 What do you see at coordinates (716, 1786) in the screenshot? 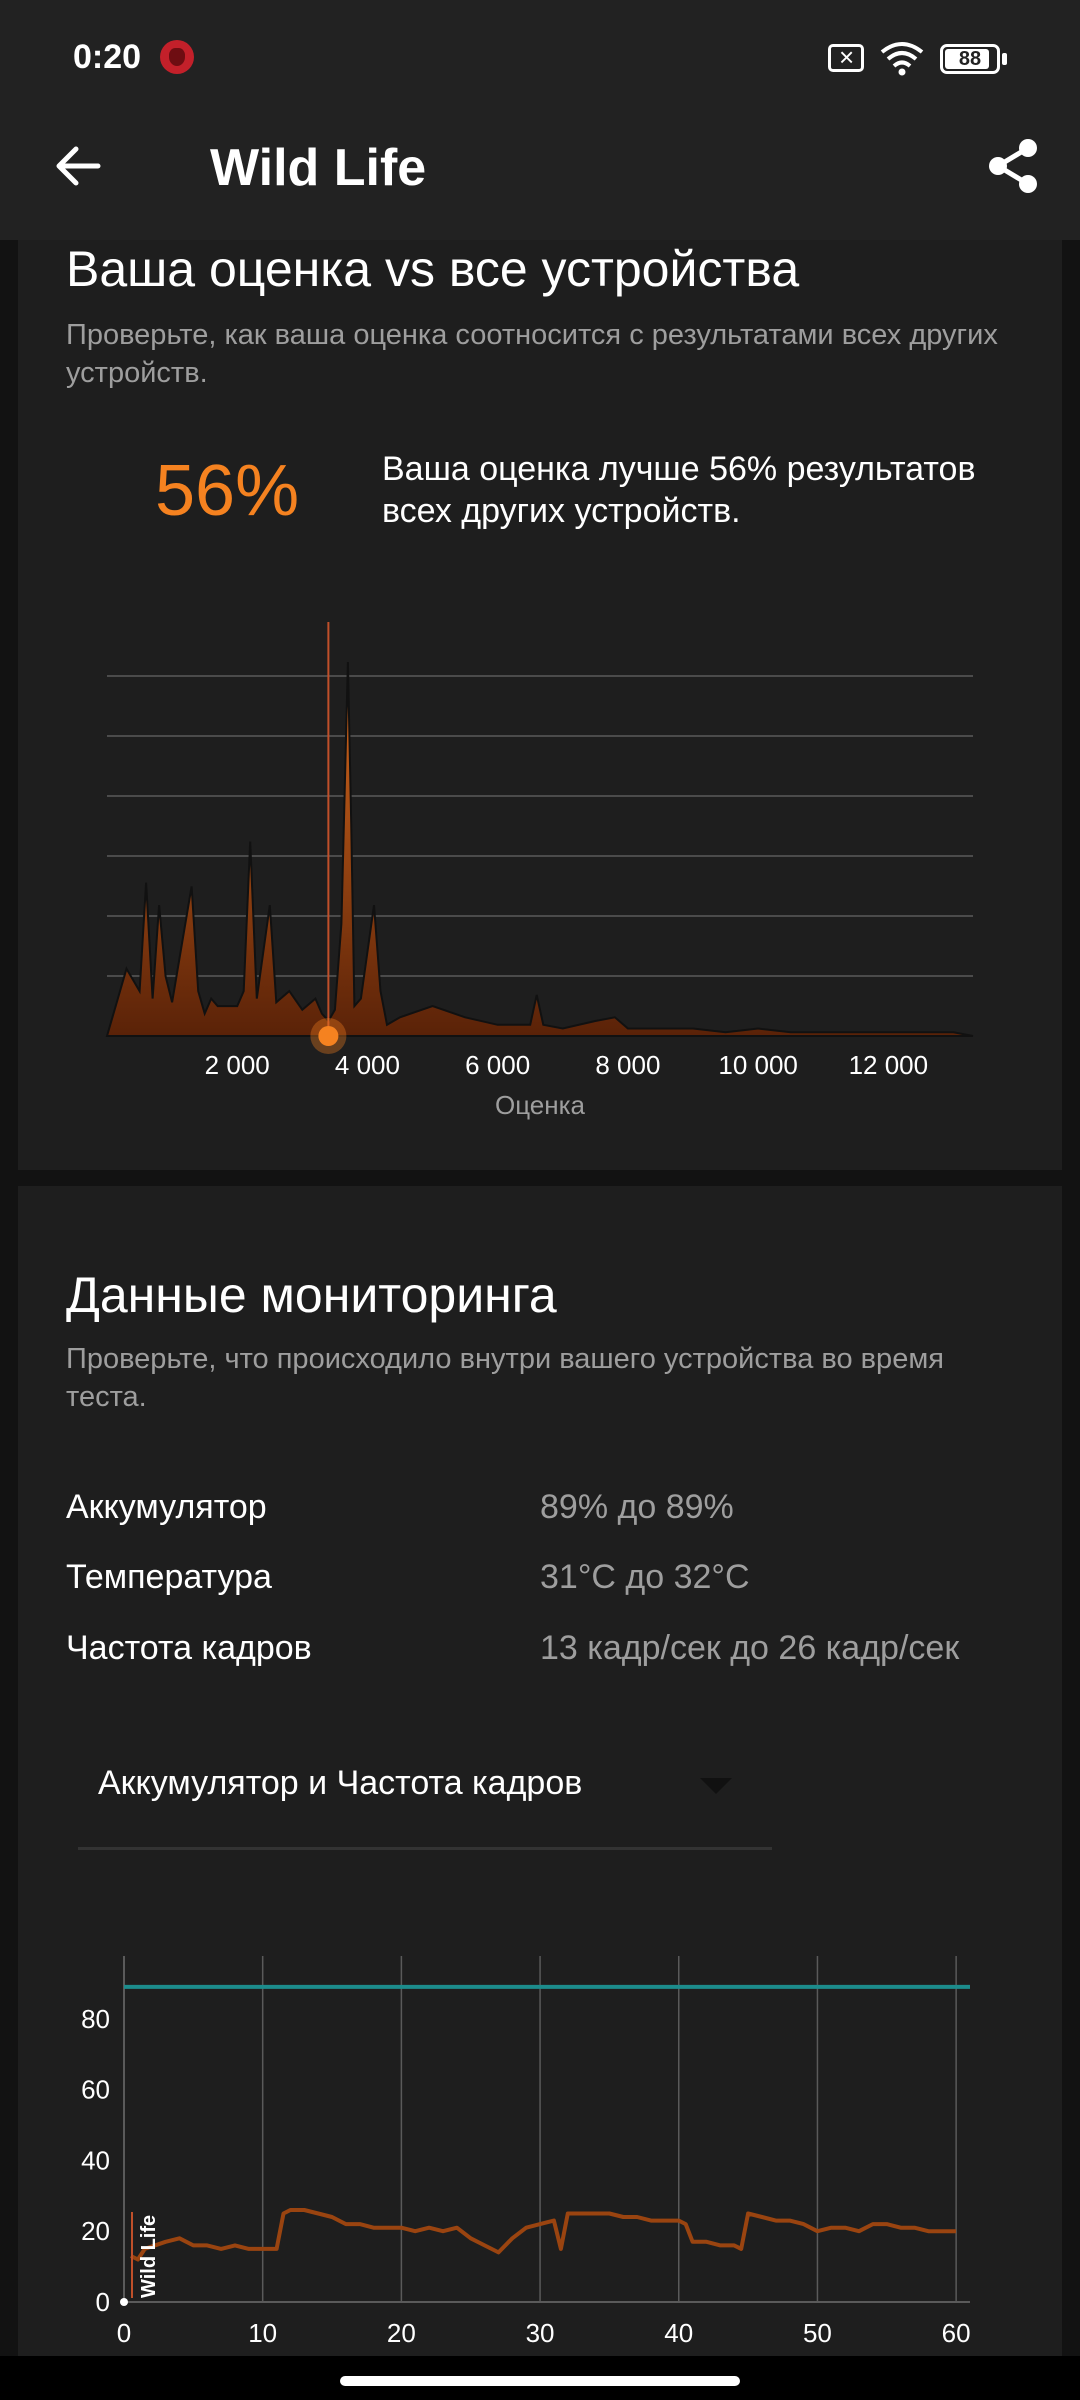
I see `chevron-down-icon` at bounding box center [716, 1786].